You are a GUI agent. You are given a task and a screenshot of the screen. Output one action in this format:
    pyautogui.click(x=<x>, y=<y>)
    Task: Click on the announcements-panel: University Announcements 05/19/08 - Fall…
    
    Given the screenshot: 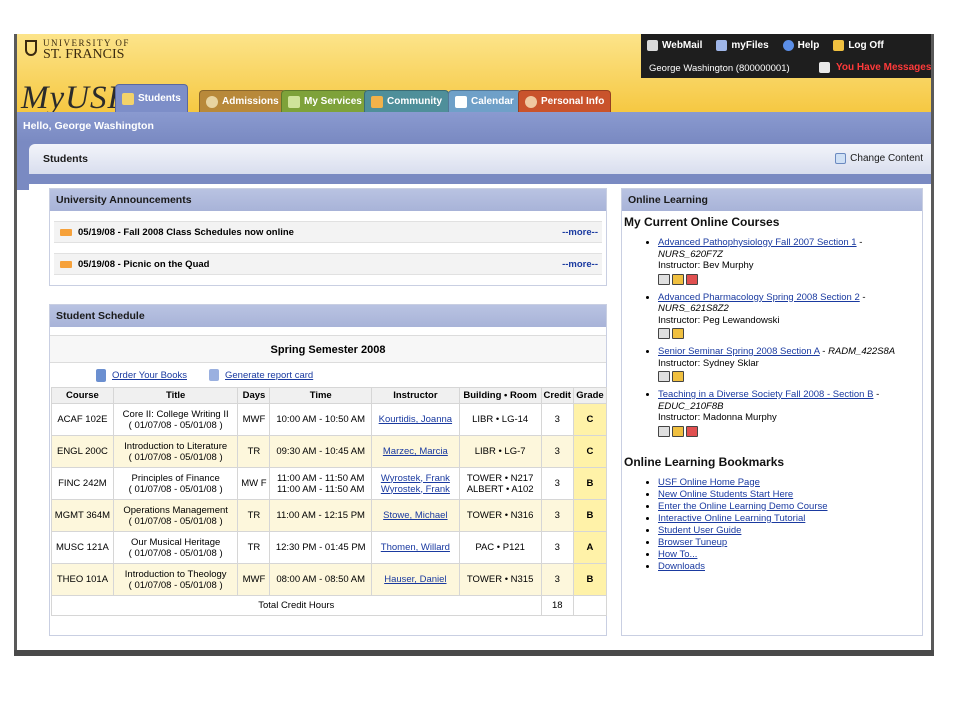 What is the action you would take?
    pyautogui.click(x=328, y=237)
    